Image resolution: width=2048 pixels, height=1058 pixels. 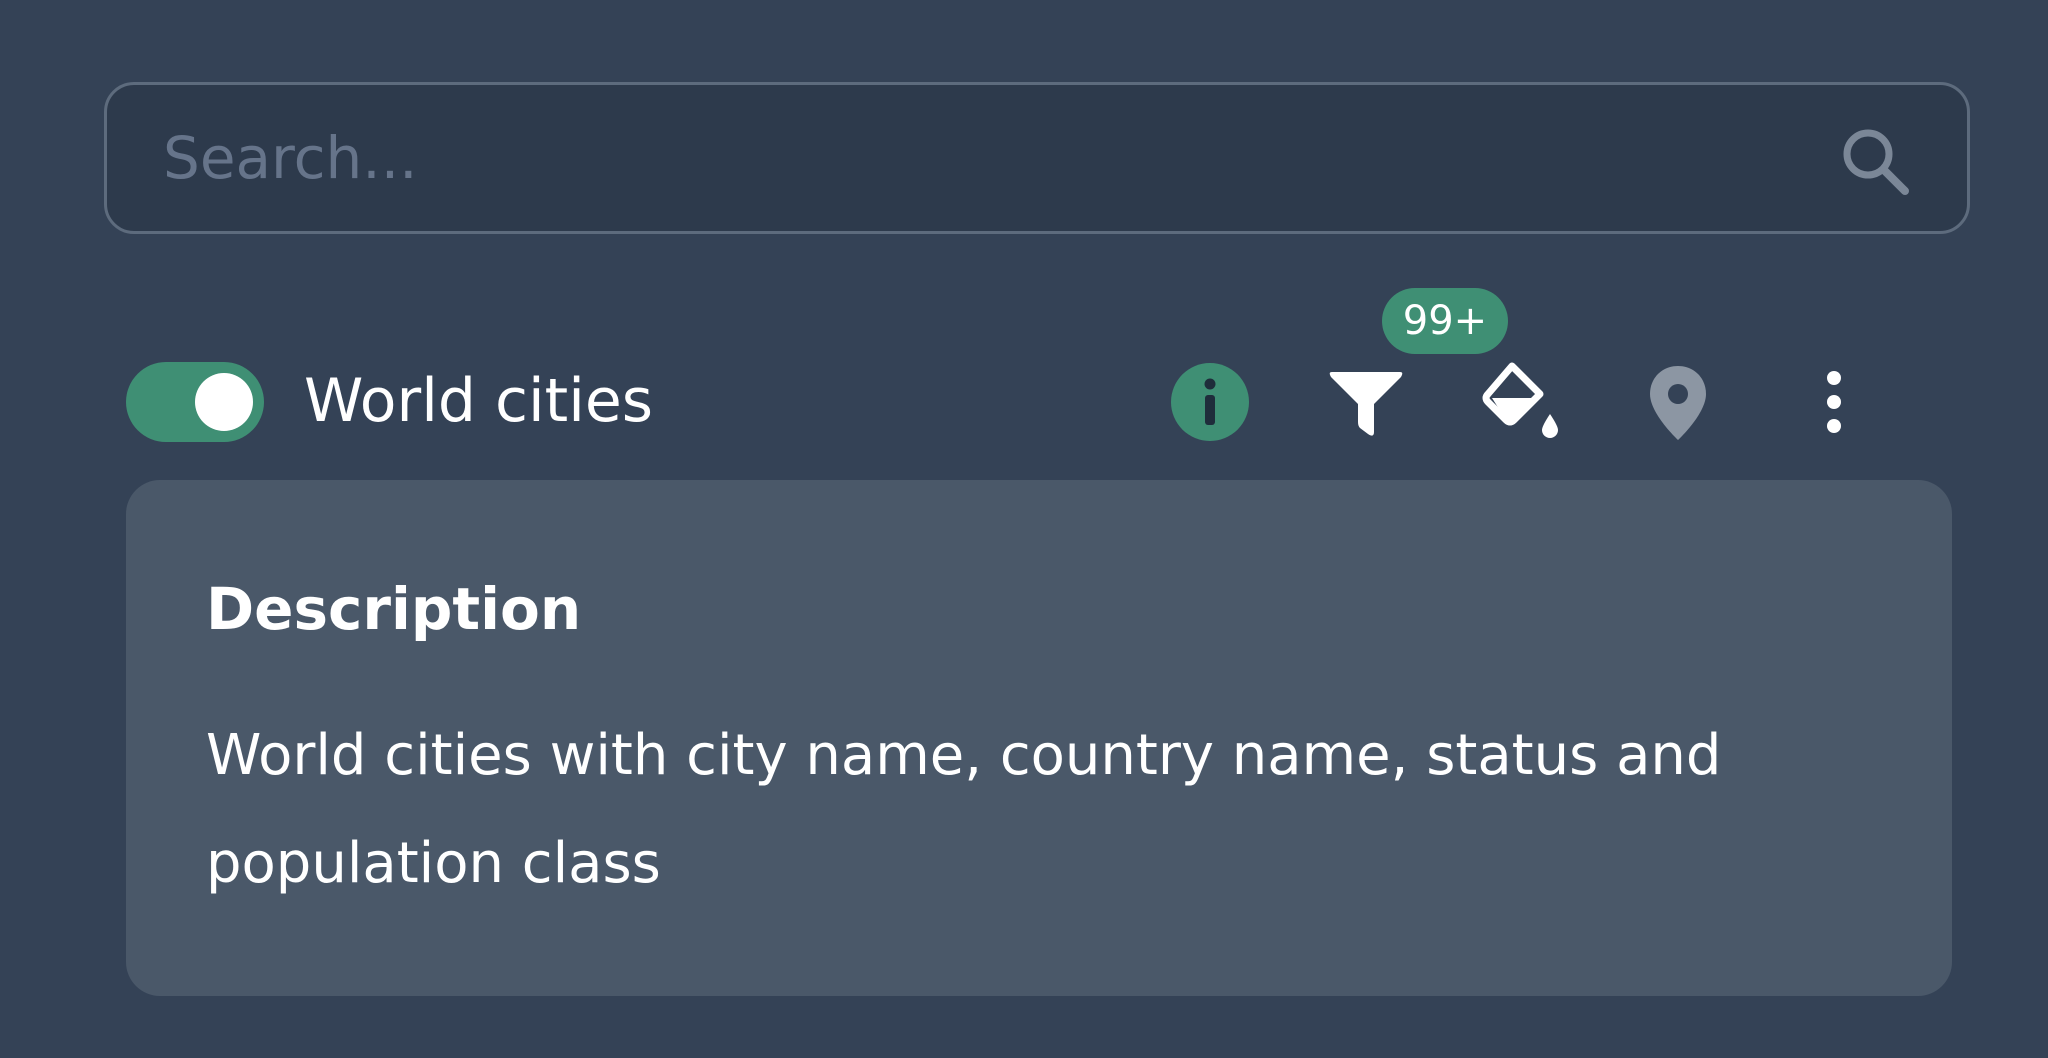 What do you see at coordinates (1875, 161) in the screenshot?
I see `search-icon` at bounding box center [1875, 161].